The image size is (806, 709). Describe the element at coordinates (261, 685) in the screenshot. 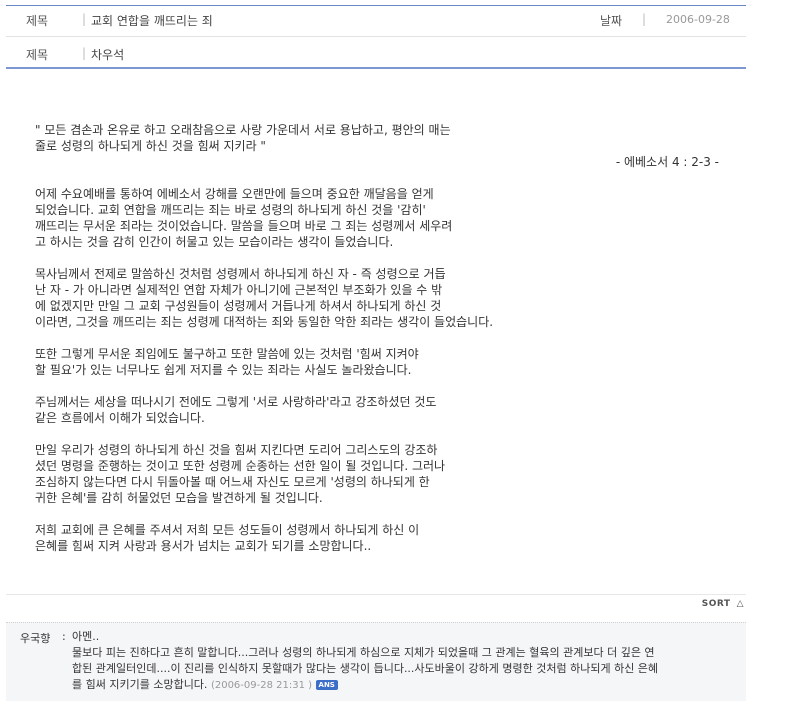

I see `comment-timestamp: (2006-09-28 21:31 )` at that location.